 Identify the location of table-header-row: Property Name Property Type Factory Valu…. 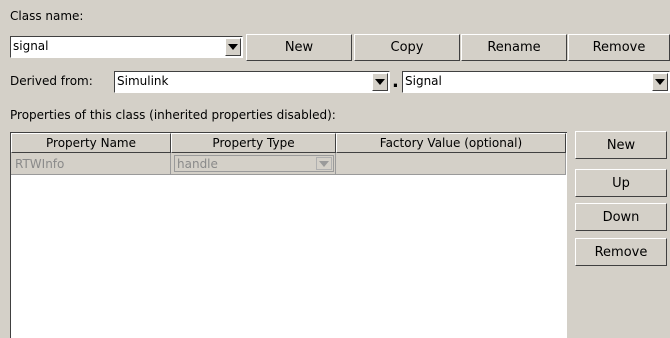
(288, 143).